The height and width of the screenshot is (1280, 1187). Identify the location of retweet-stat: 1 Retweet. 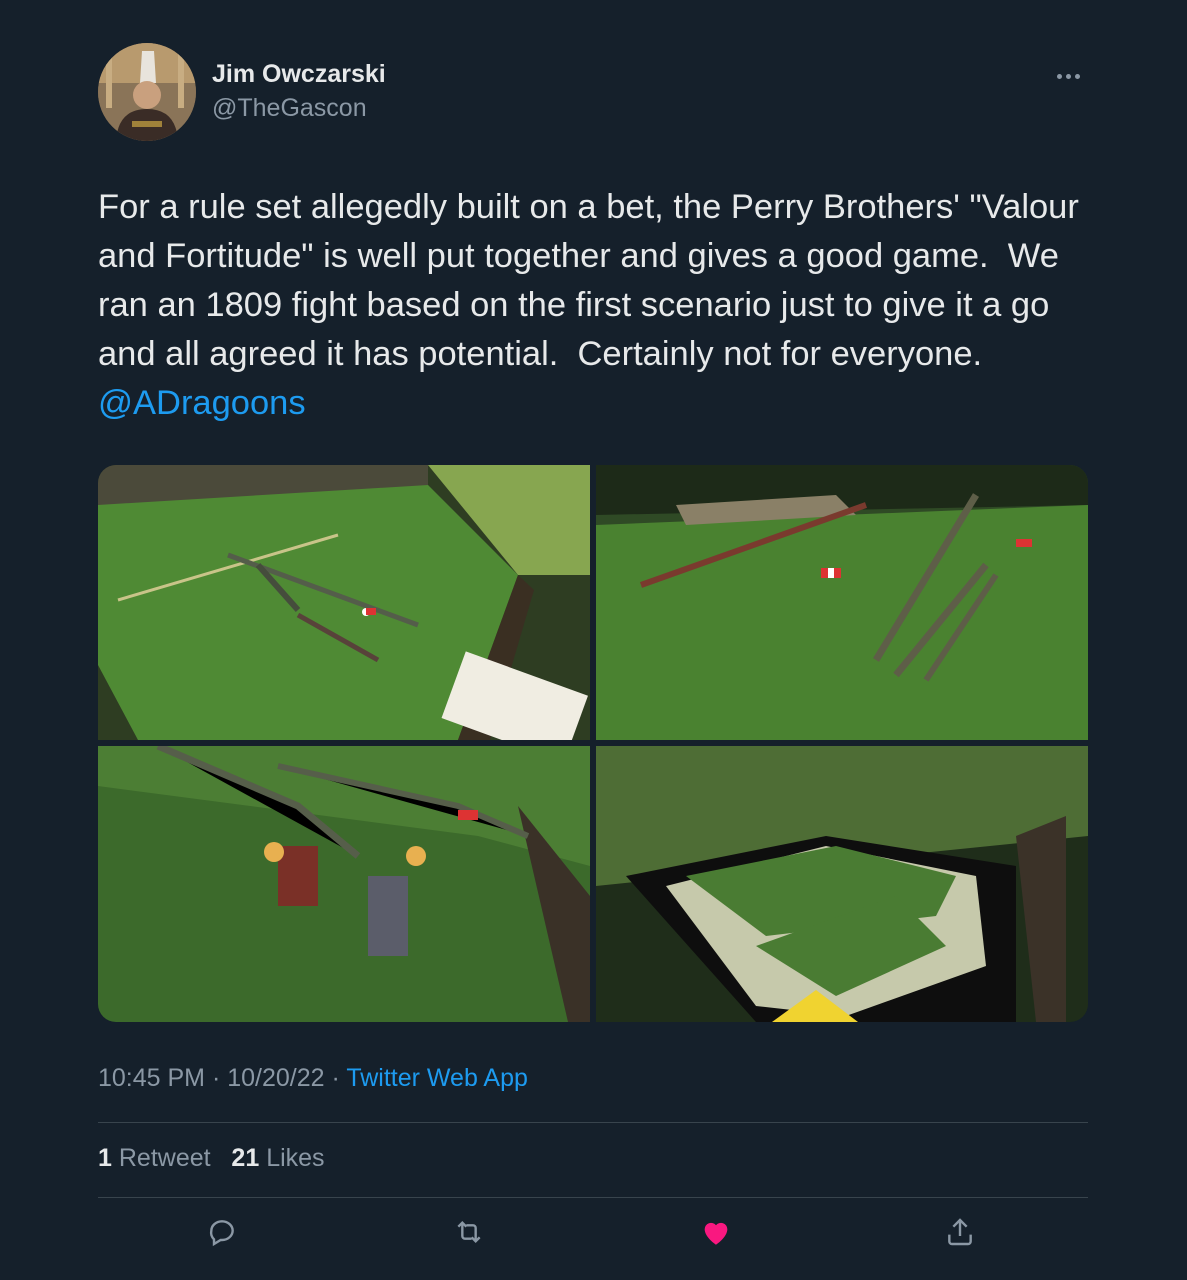
(154, 1158).